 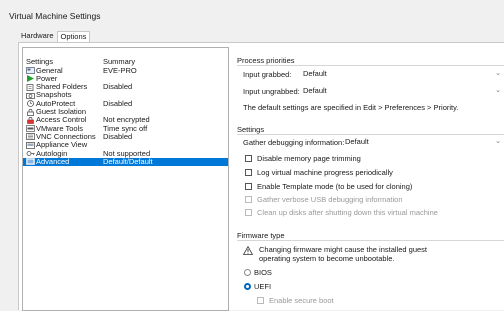 I want to click on bios-label: BIOS, so click(x=263, y=272).